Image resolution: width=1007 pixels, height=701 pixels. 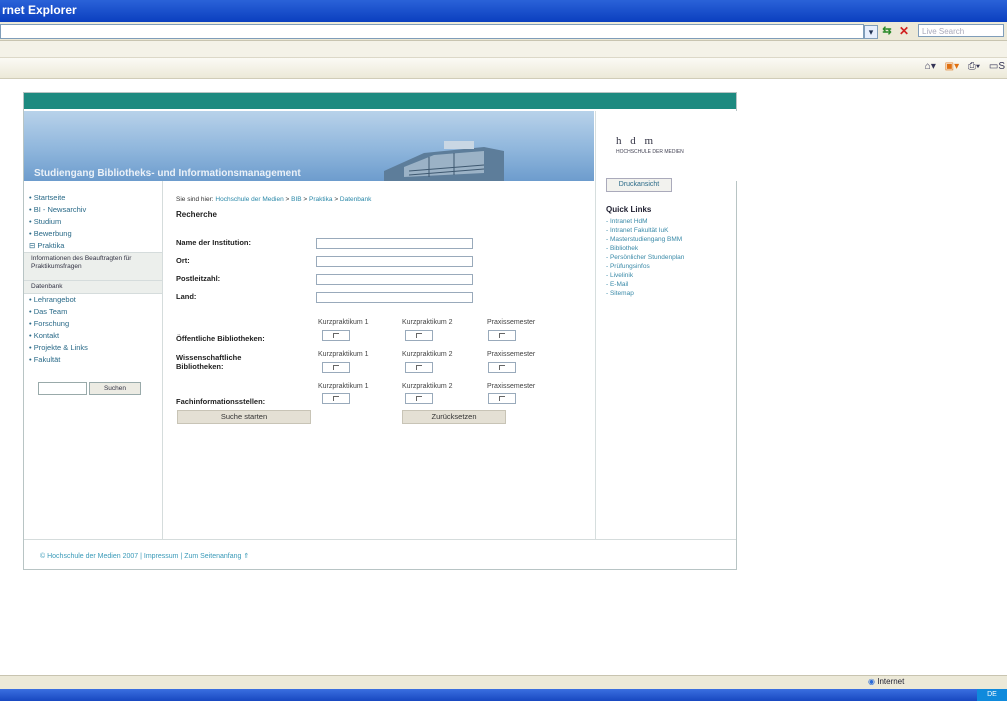 What do you see at coordinates (221, 401) in the screenshot?
I see `fachinformationsstellen-label: Fachinformationsstellen:` at bounding box center [221, 401].